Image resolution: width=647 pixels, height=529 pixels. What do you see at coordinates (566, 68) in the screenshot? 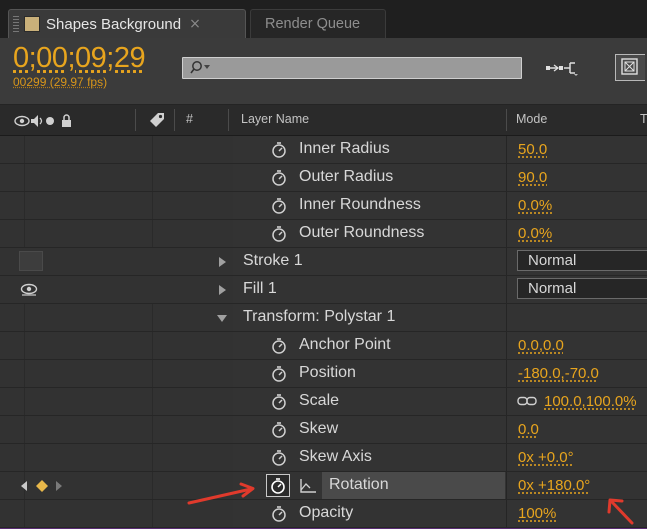
I see `composition-flowchart-icon` at bounding box center [566, 68].